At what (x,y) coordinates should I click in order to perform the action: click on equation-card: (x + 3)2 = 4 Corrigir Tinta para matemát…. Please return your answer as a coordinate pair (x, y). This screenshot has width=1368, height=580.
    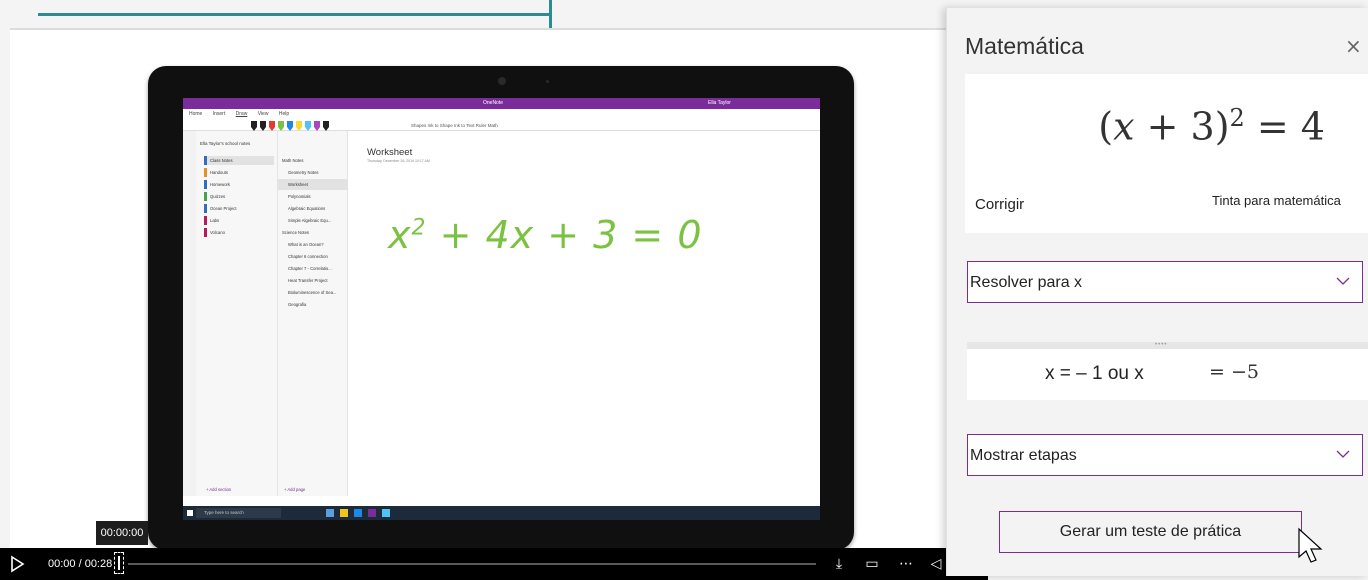
    Looking at the image, I should click on (1166, 153).